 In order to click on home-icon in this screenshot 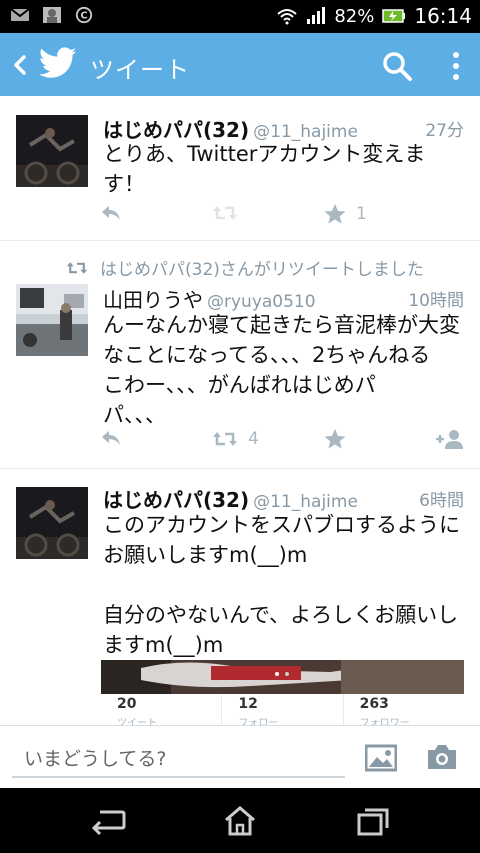, I will do `click(240, 821)`.